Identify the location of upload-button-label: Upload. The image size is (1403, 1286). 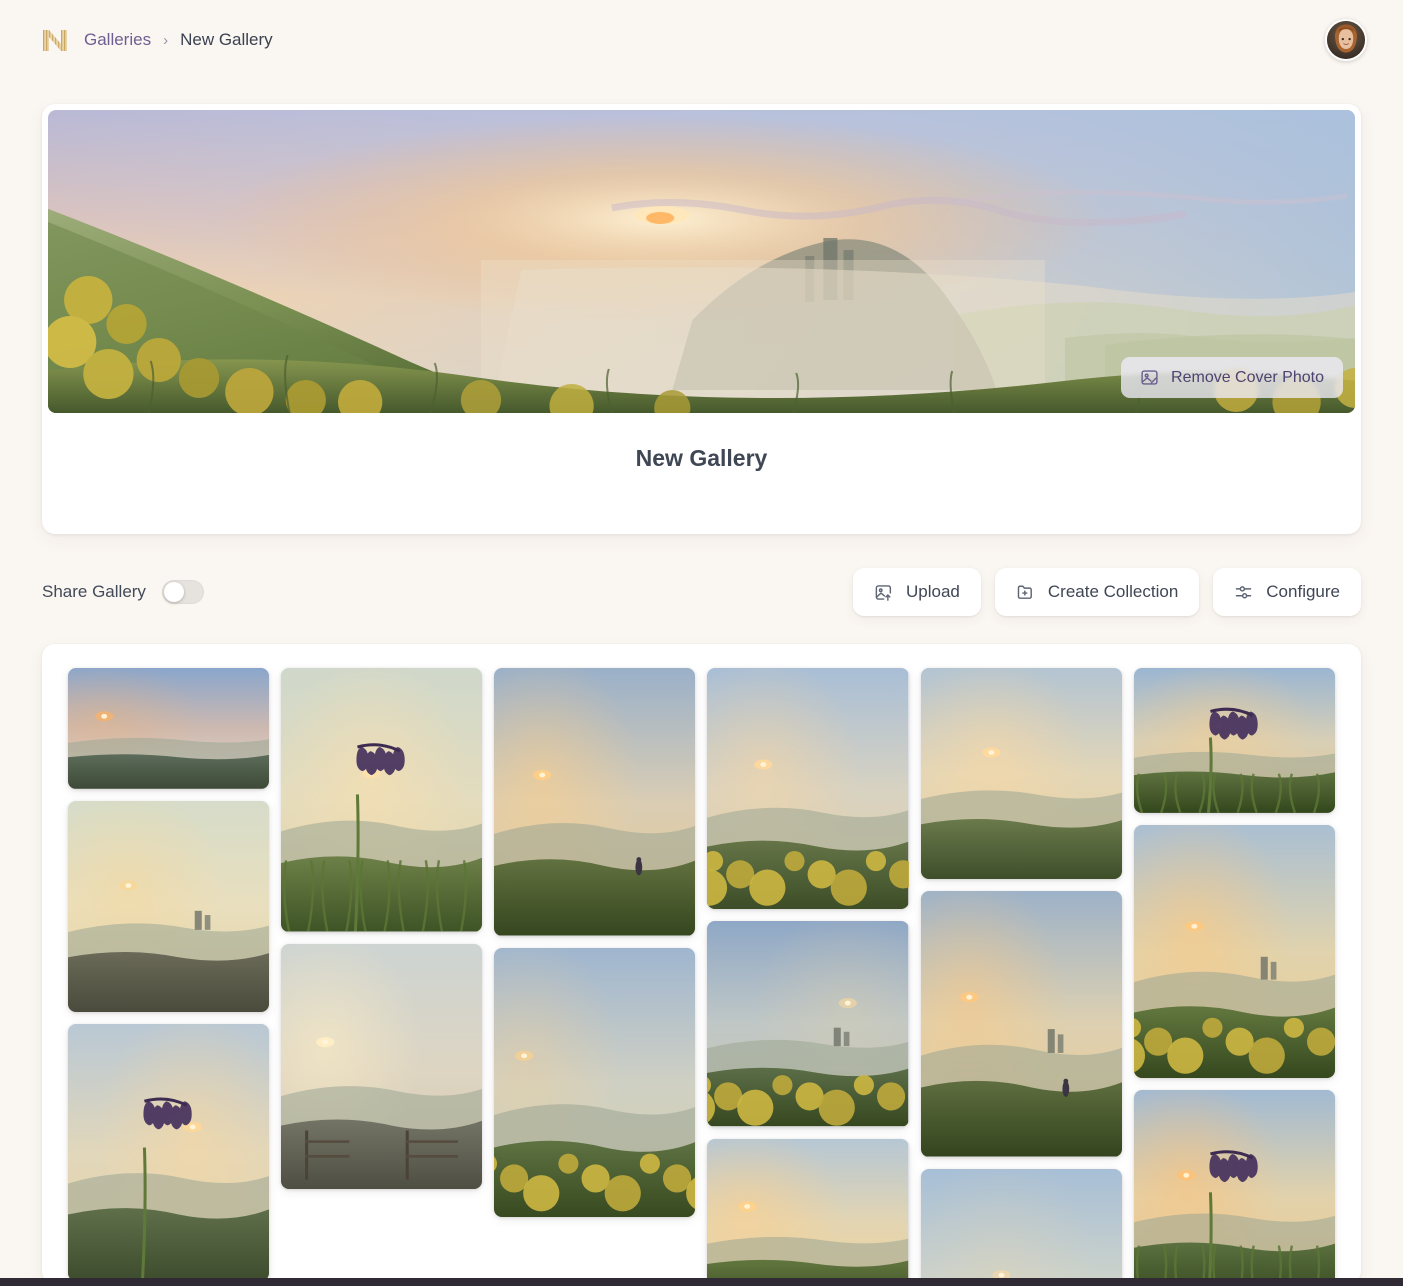
(933, 591).